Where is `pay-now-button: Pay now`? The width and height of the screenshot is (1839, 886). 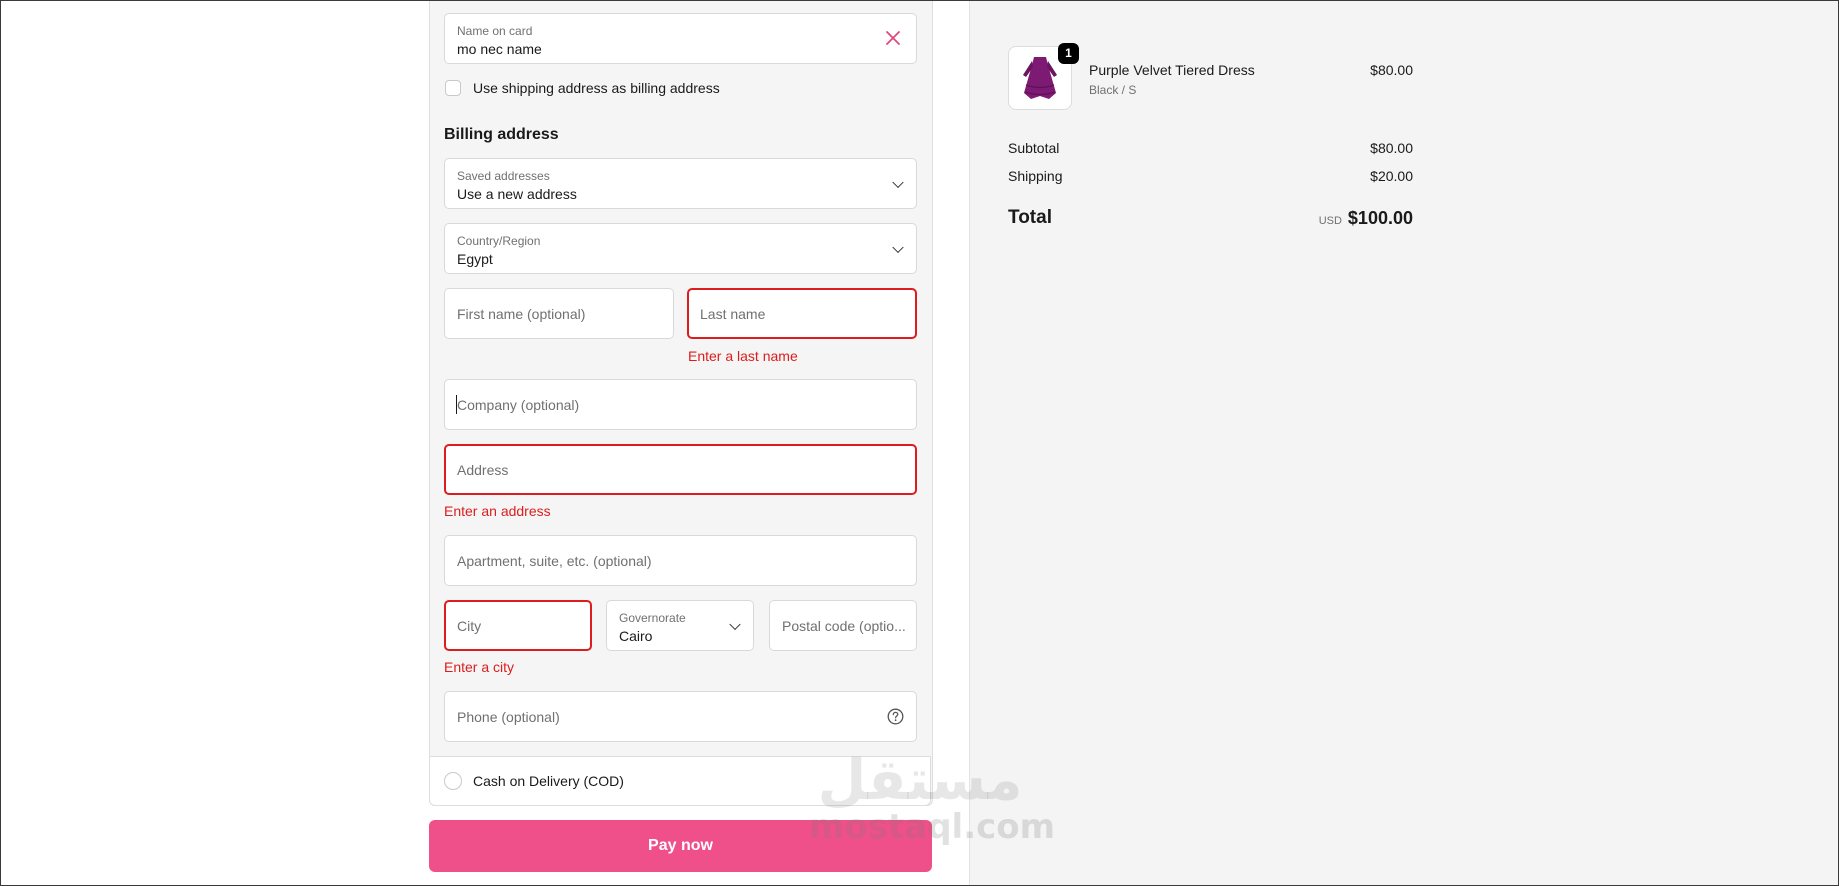
pay-now-button: Pay now is located at coordinates (680, 846).